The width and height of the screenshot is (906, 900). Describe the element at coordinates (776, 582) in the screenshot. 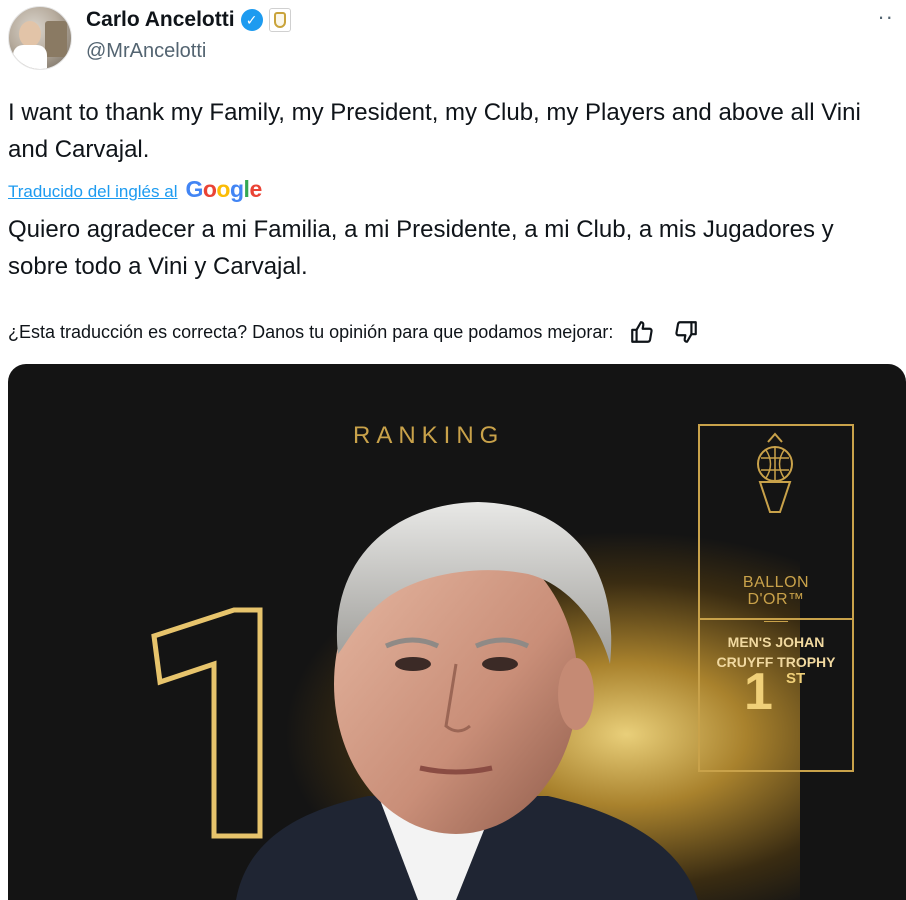

I see `ballon-dor-logo-line1: BALLON` at that location.